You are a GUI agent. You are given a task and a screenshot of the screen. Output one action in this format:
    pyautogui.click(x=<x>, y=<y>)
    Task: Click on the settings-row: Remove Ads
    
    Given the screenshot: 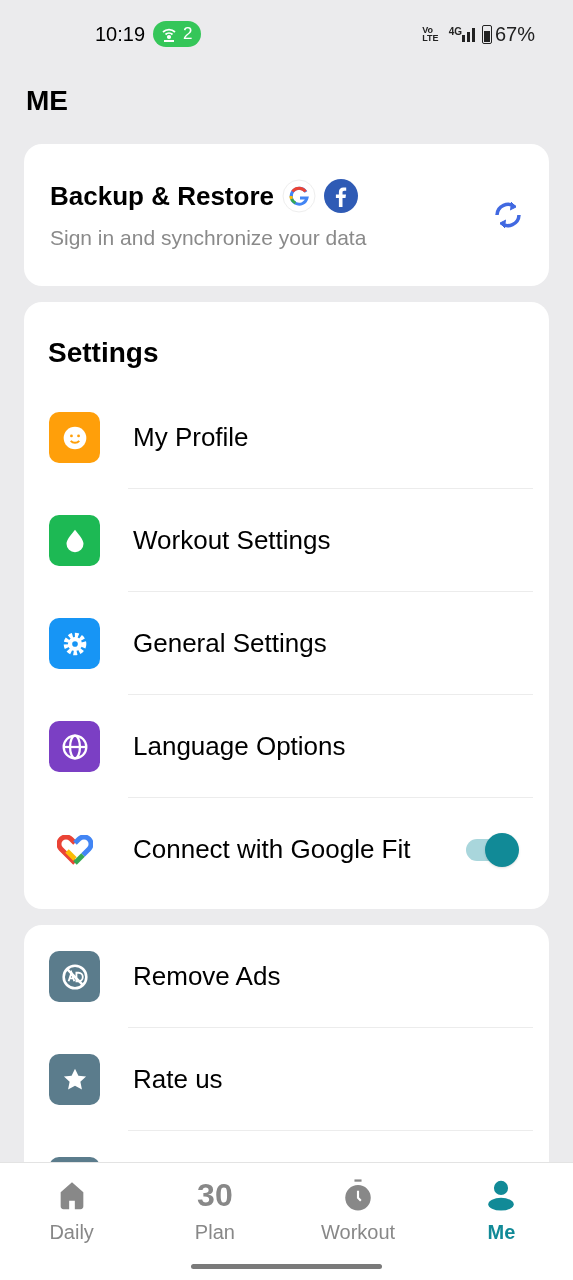 What is the action you would take?
    pyautogui.click(x=286, y=976)
    